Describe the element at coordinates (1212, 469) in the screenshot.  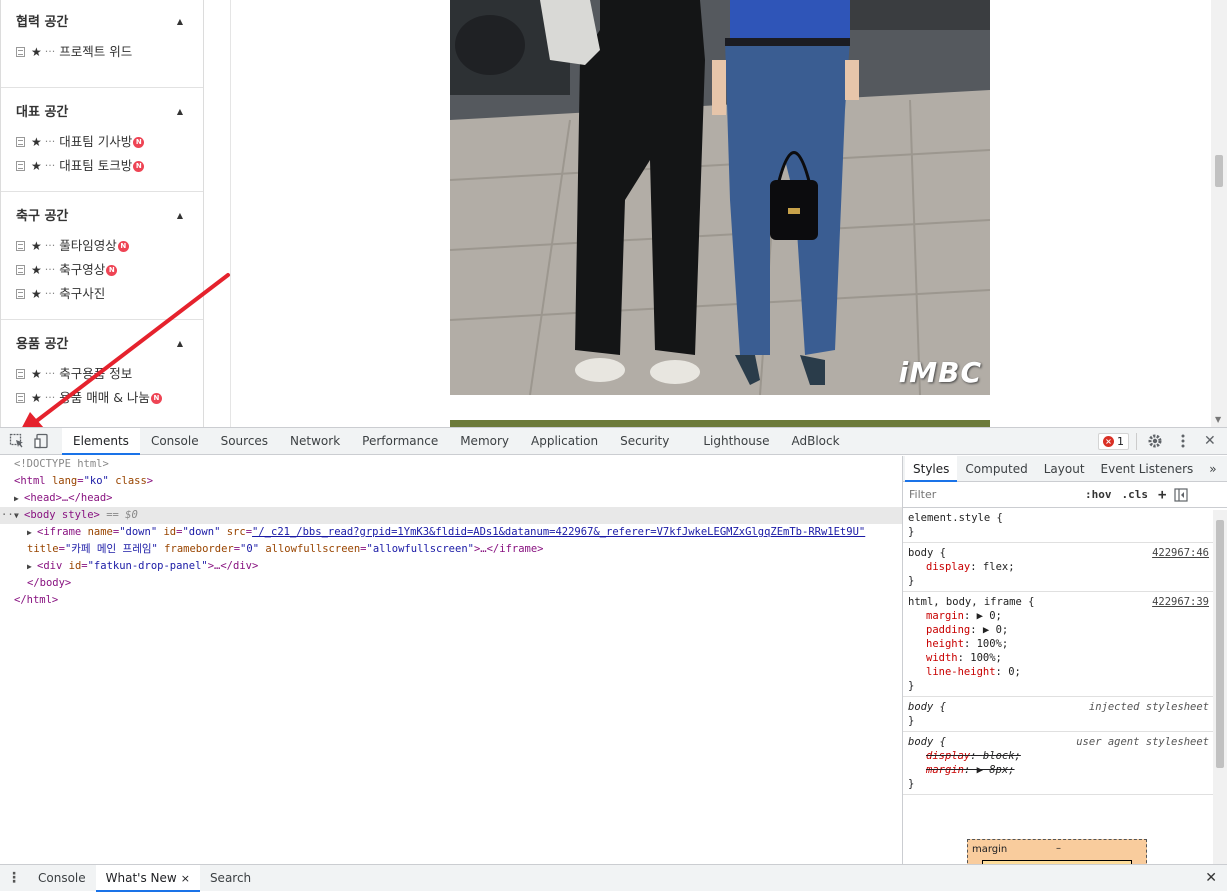
I see `more-tabs-icon: »` at that location.